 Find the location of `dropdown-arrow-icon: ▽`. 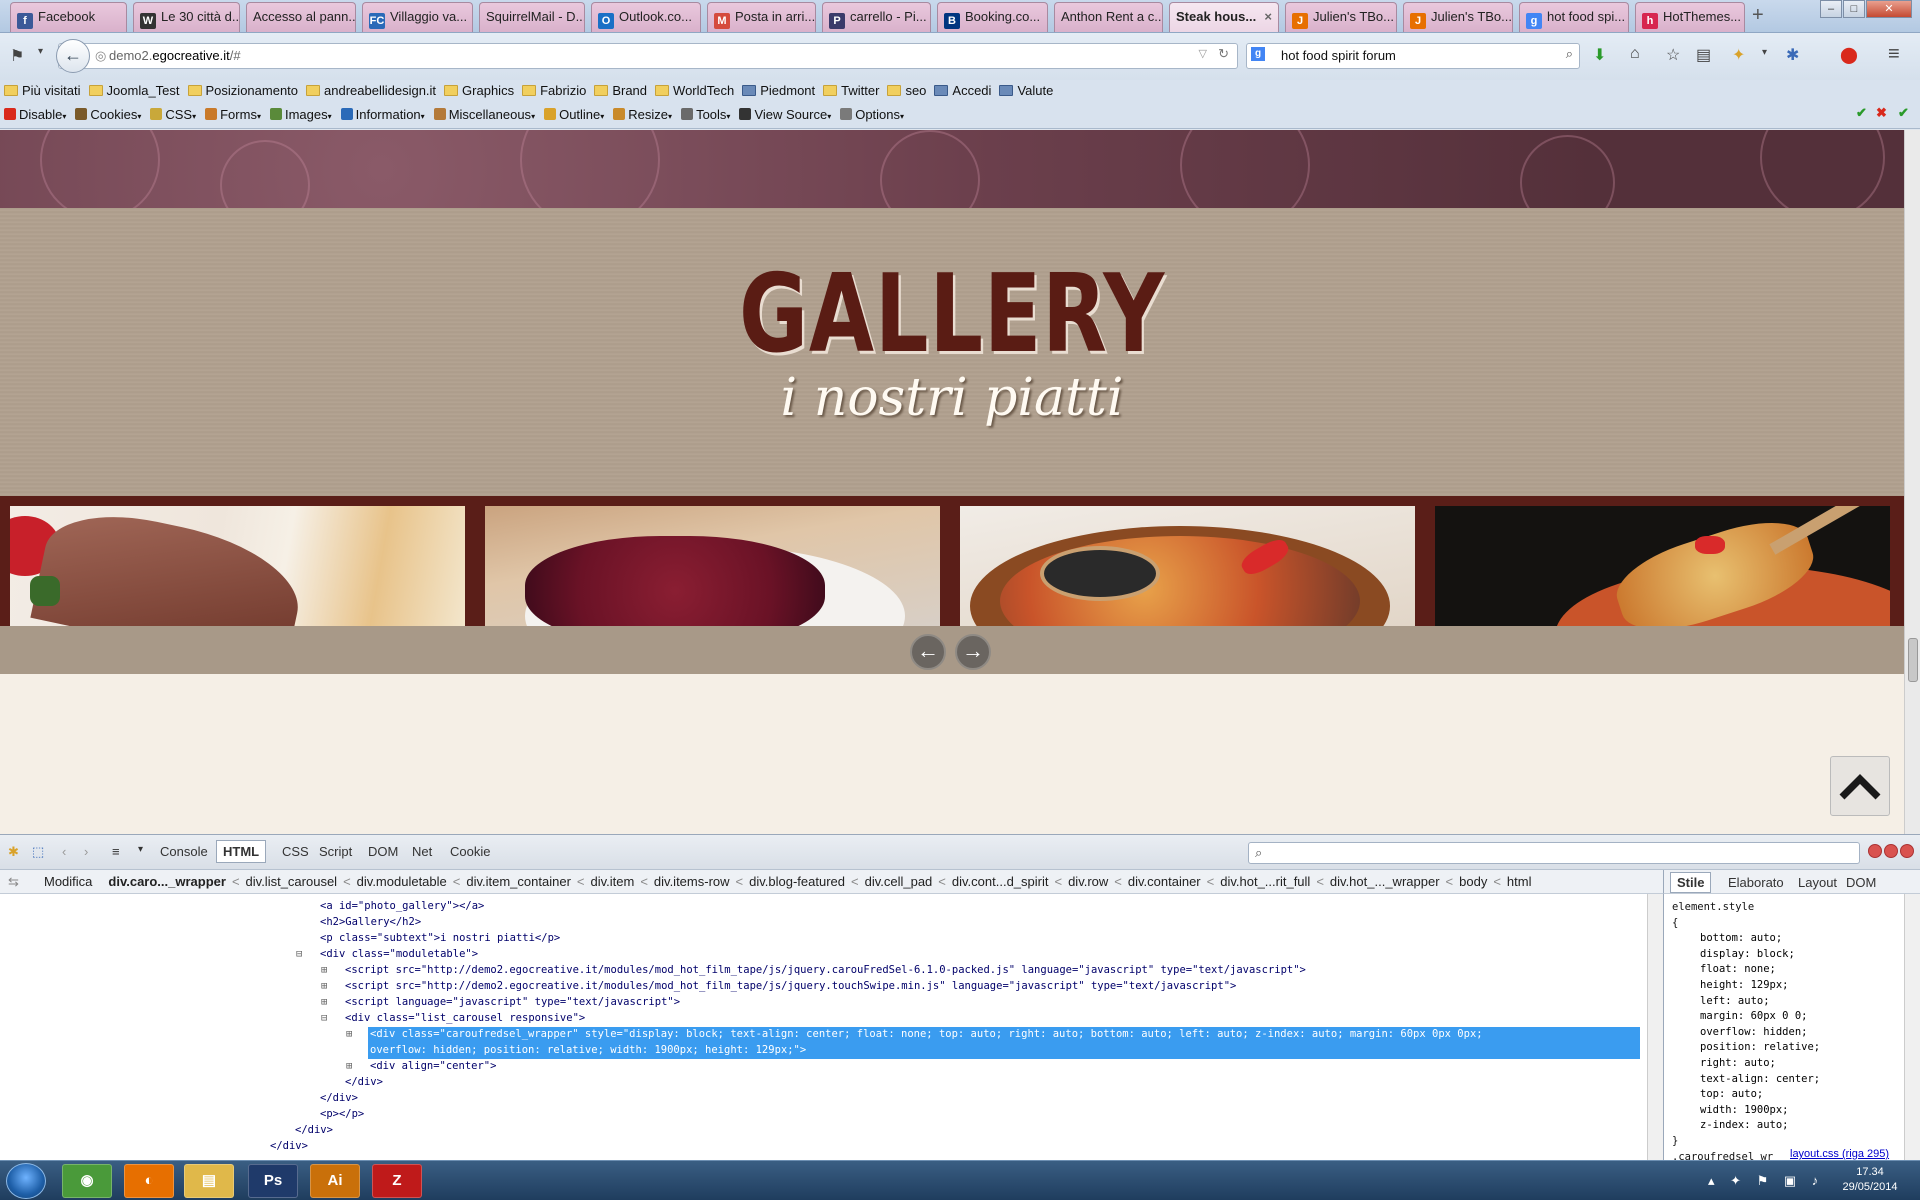

dropdown-arrow-icon: ▽ is located at coordinates (1203, 53).